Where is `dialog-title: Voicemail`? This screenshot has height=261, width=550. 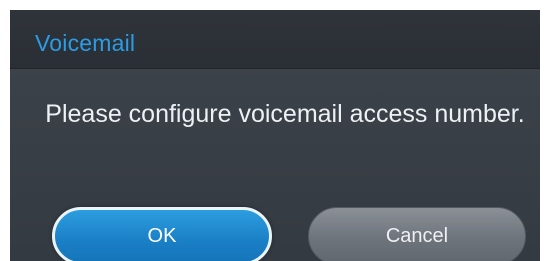
dialog-title: Voicemail is located at coordinates (85, 43).